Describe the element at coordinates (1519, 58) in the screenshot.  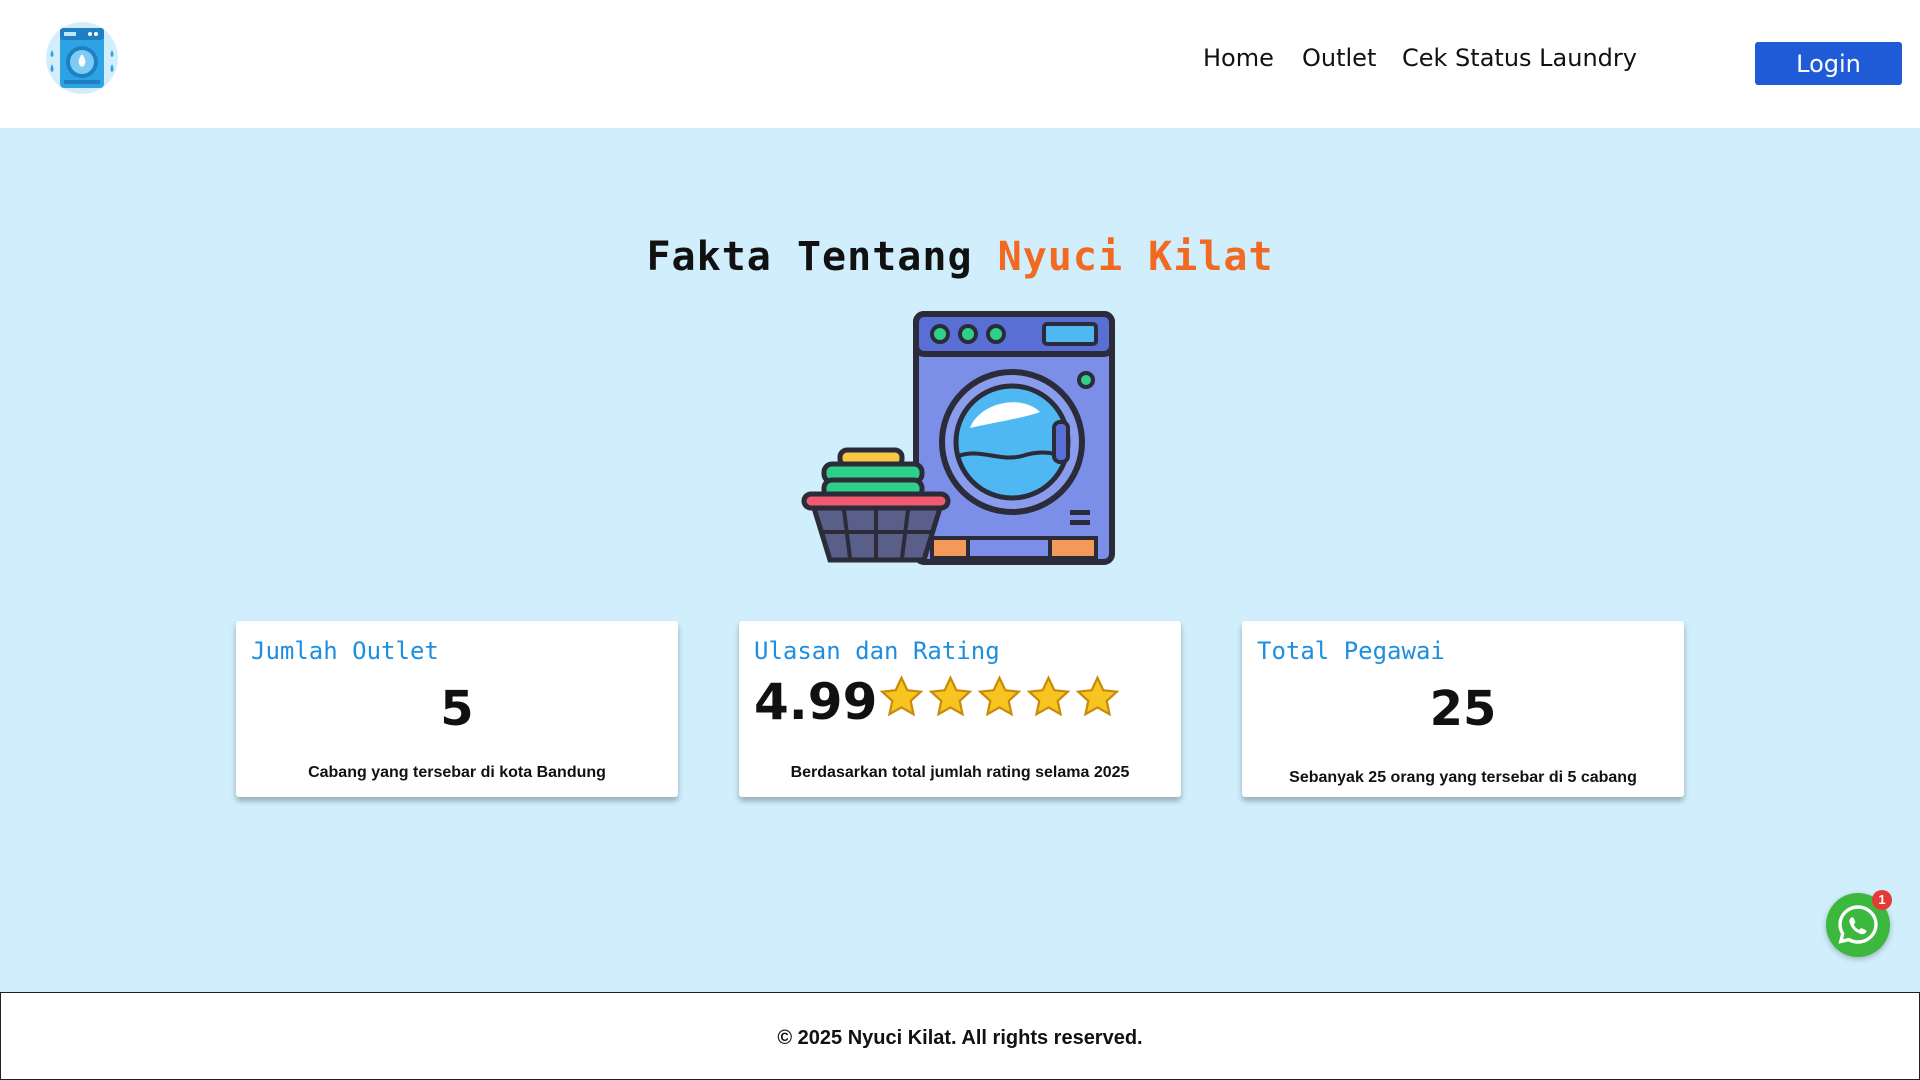
I see `nav-cek-status-link: Cek Status Laundry` at that location.